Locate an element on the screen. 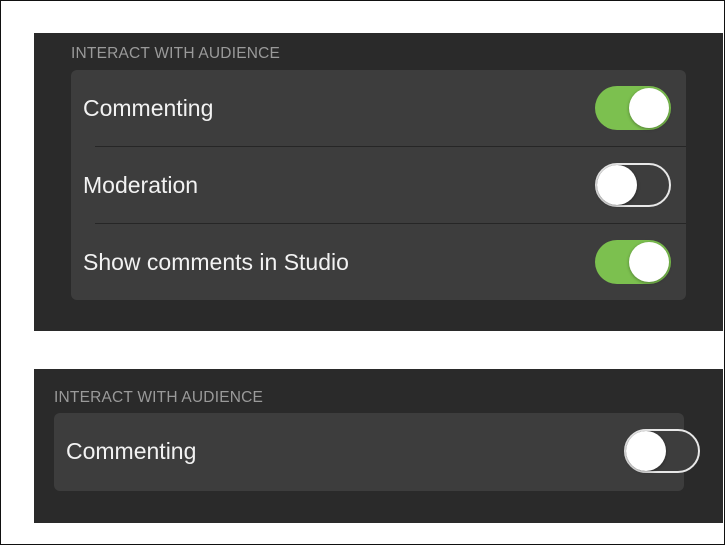 Image resolution: width=727 pixels, height=547 pixels. settings-group: Commenting is located at coordinates (377, 452).